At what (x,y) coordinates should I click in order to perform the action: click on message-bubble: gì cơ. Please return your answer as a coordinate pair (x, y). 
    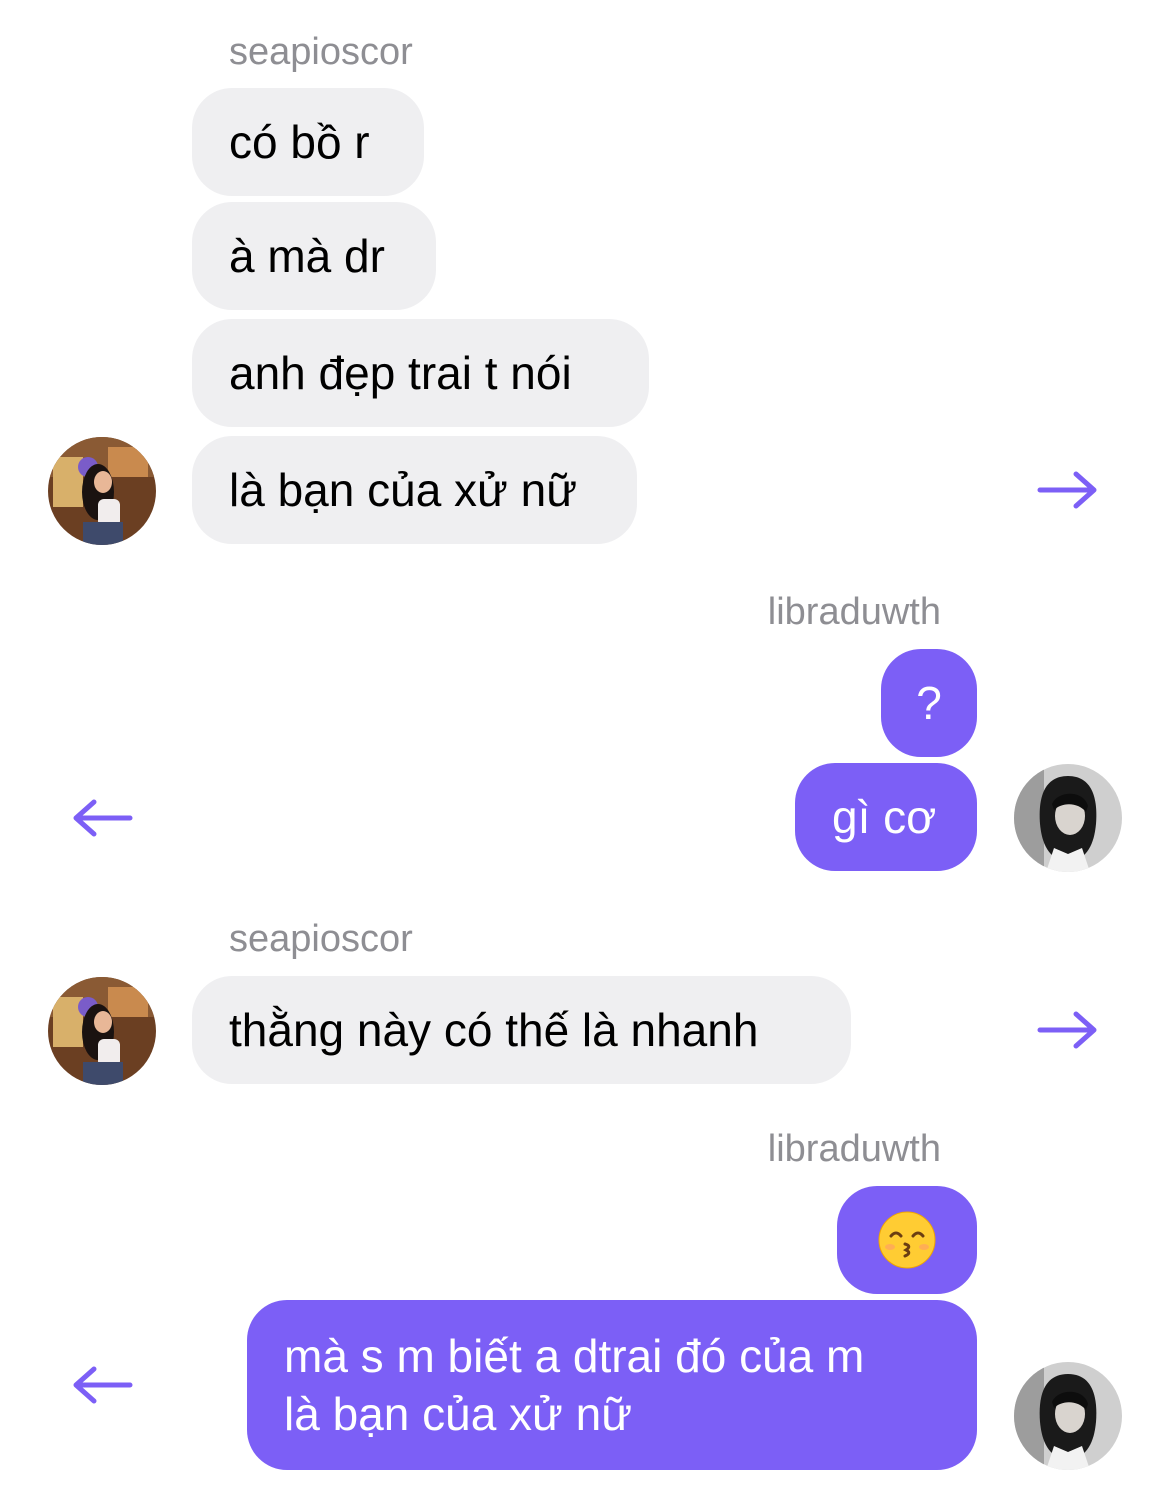
    Looking at the image, I should click on (886, 817).